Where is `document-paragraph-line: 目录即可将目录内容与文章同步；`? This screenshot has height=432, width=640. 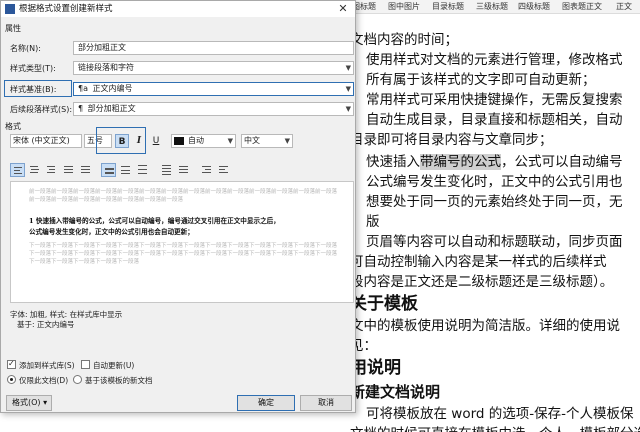 document-paragraph-line: 目录即可将目录内容与文章同步； is located at coordinates (451, 140).